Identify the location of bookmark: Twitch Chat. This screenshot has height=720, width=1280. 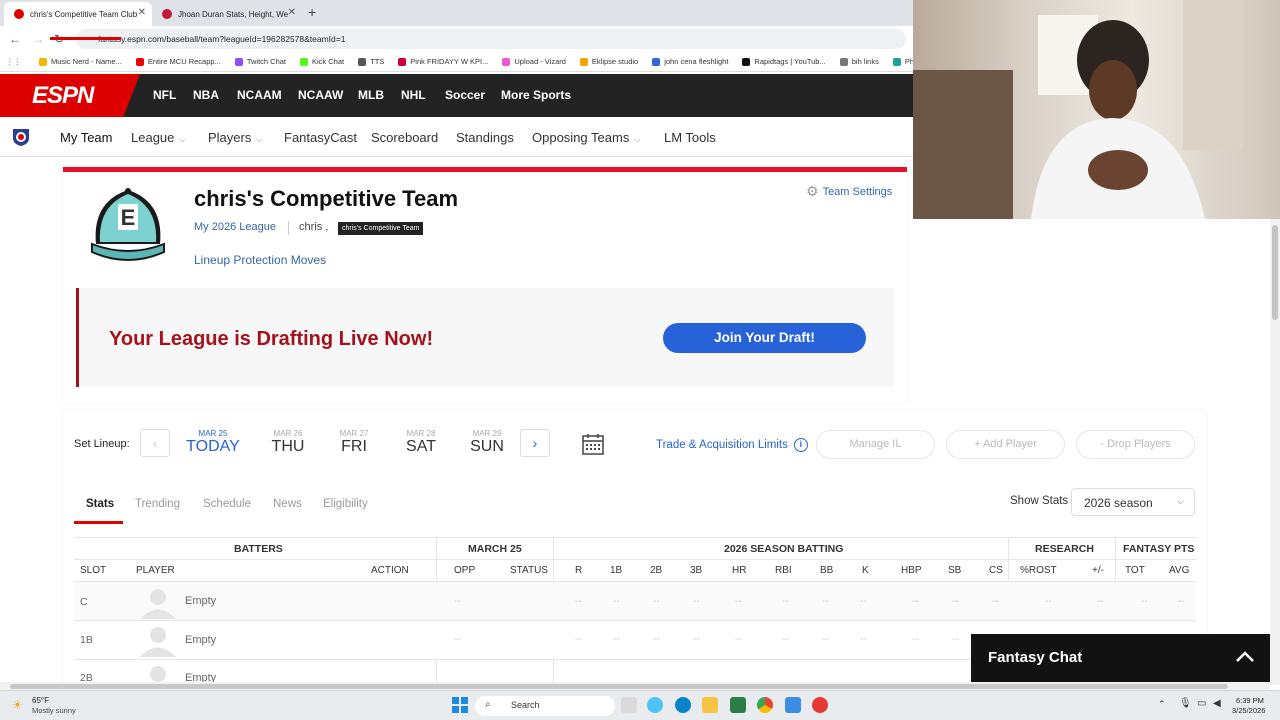
(260, 61).